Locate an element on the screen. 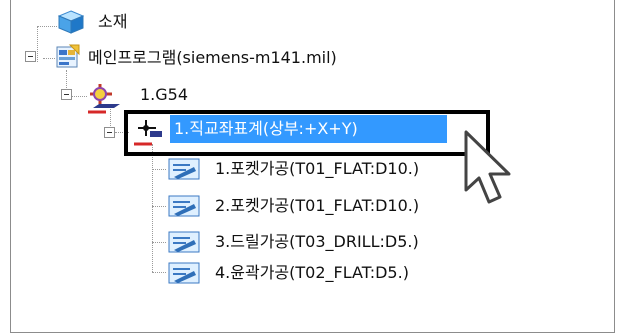 The width and height of the screenshot is (617, 333). tree-node-label: 3.드릴가공(T03_DRILL:D5.) is located at coordinates (317, 241).